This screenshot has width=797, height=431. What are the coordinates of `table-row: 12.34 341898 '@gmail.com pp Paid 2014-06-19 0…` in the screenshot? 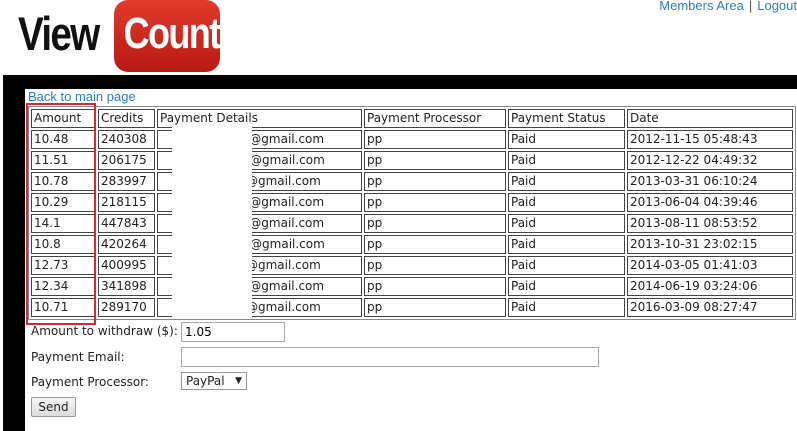 It's located at (412, 284).